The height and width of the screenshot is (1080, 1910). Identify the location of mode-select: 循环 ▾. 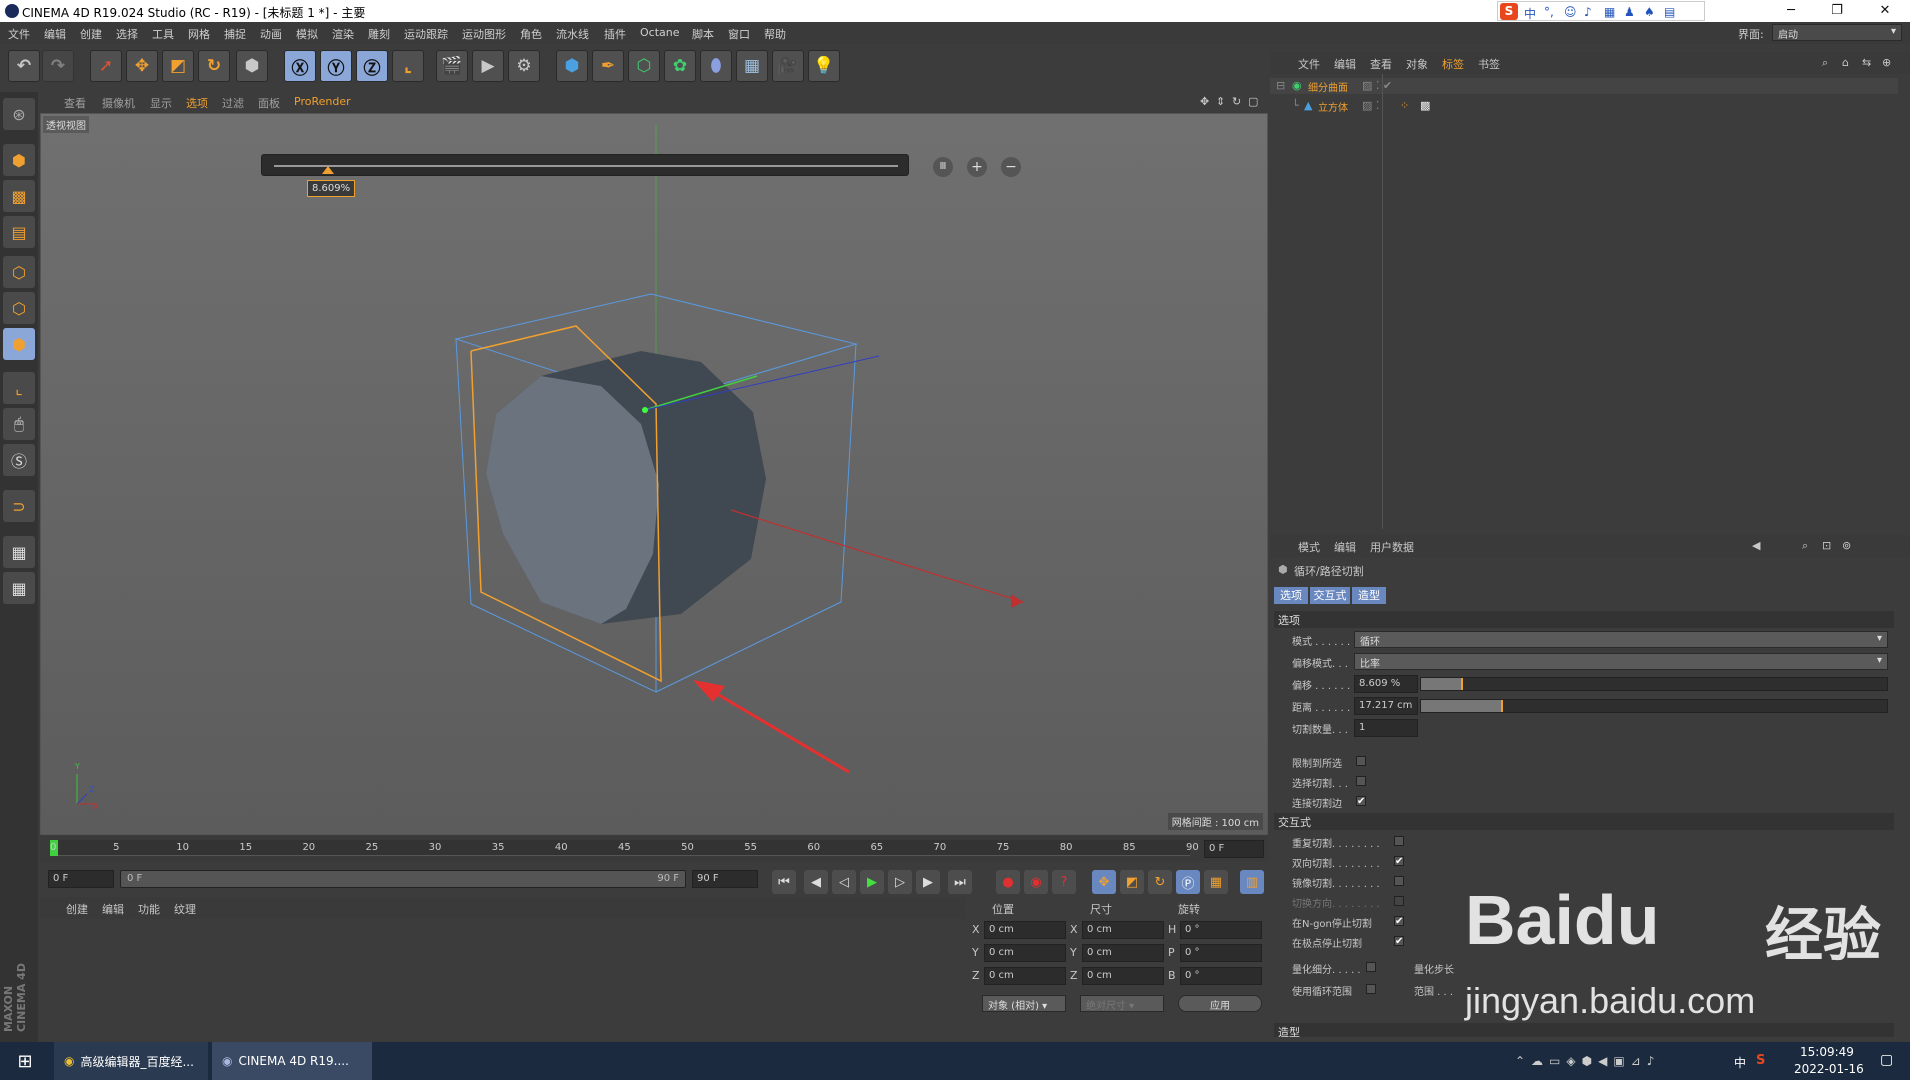
(1621, 639).